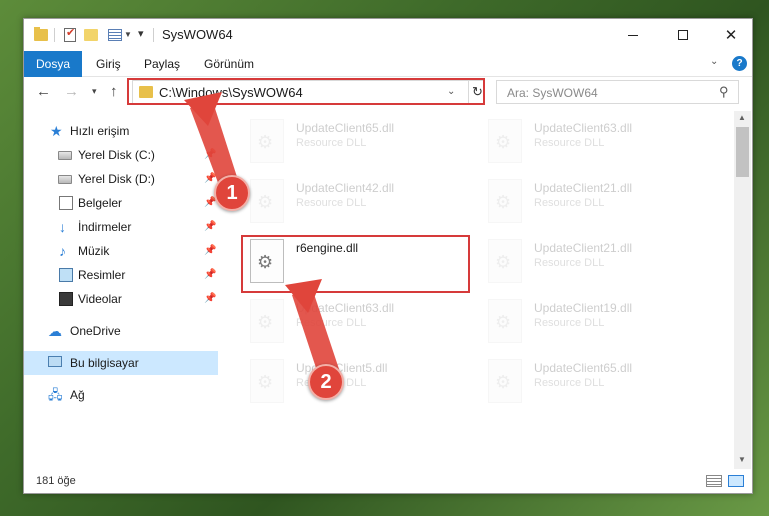  What do you see at coordinates (583, 308) in the screenshot?
I see `file-name: UpdateClient19.dll` at bounding box center [583, 308].